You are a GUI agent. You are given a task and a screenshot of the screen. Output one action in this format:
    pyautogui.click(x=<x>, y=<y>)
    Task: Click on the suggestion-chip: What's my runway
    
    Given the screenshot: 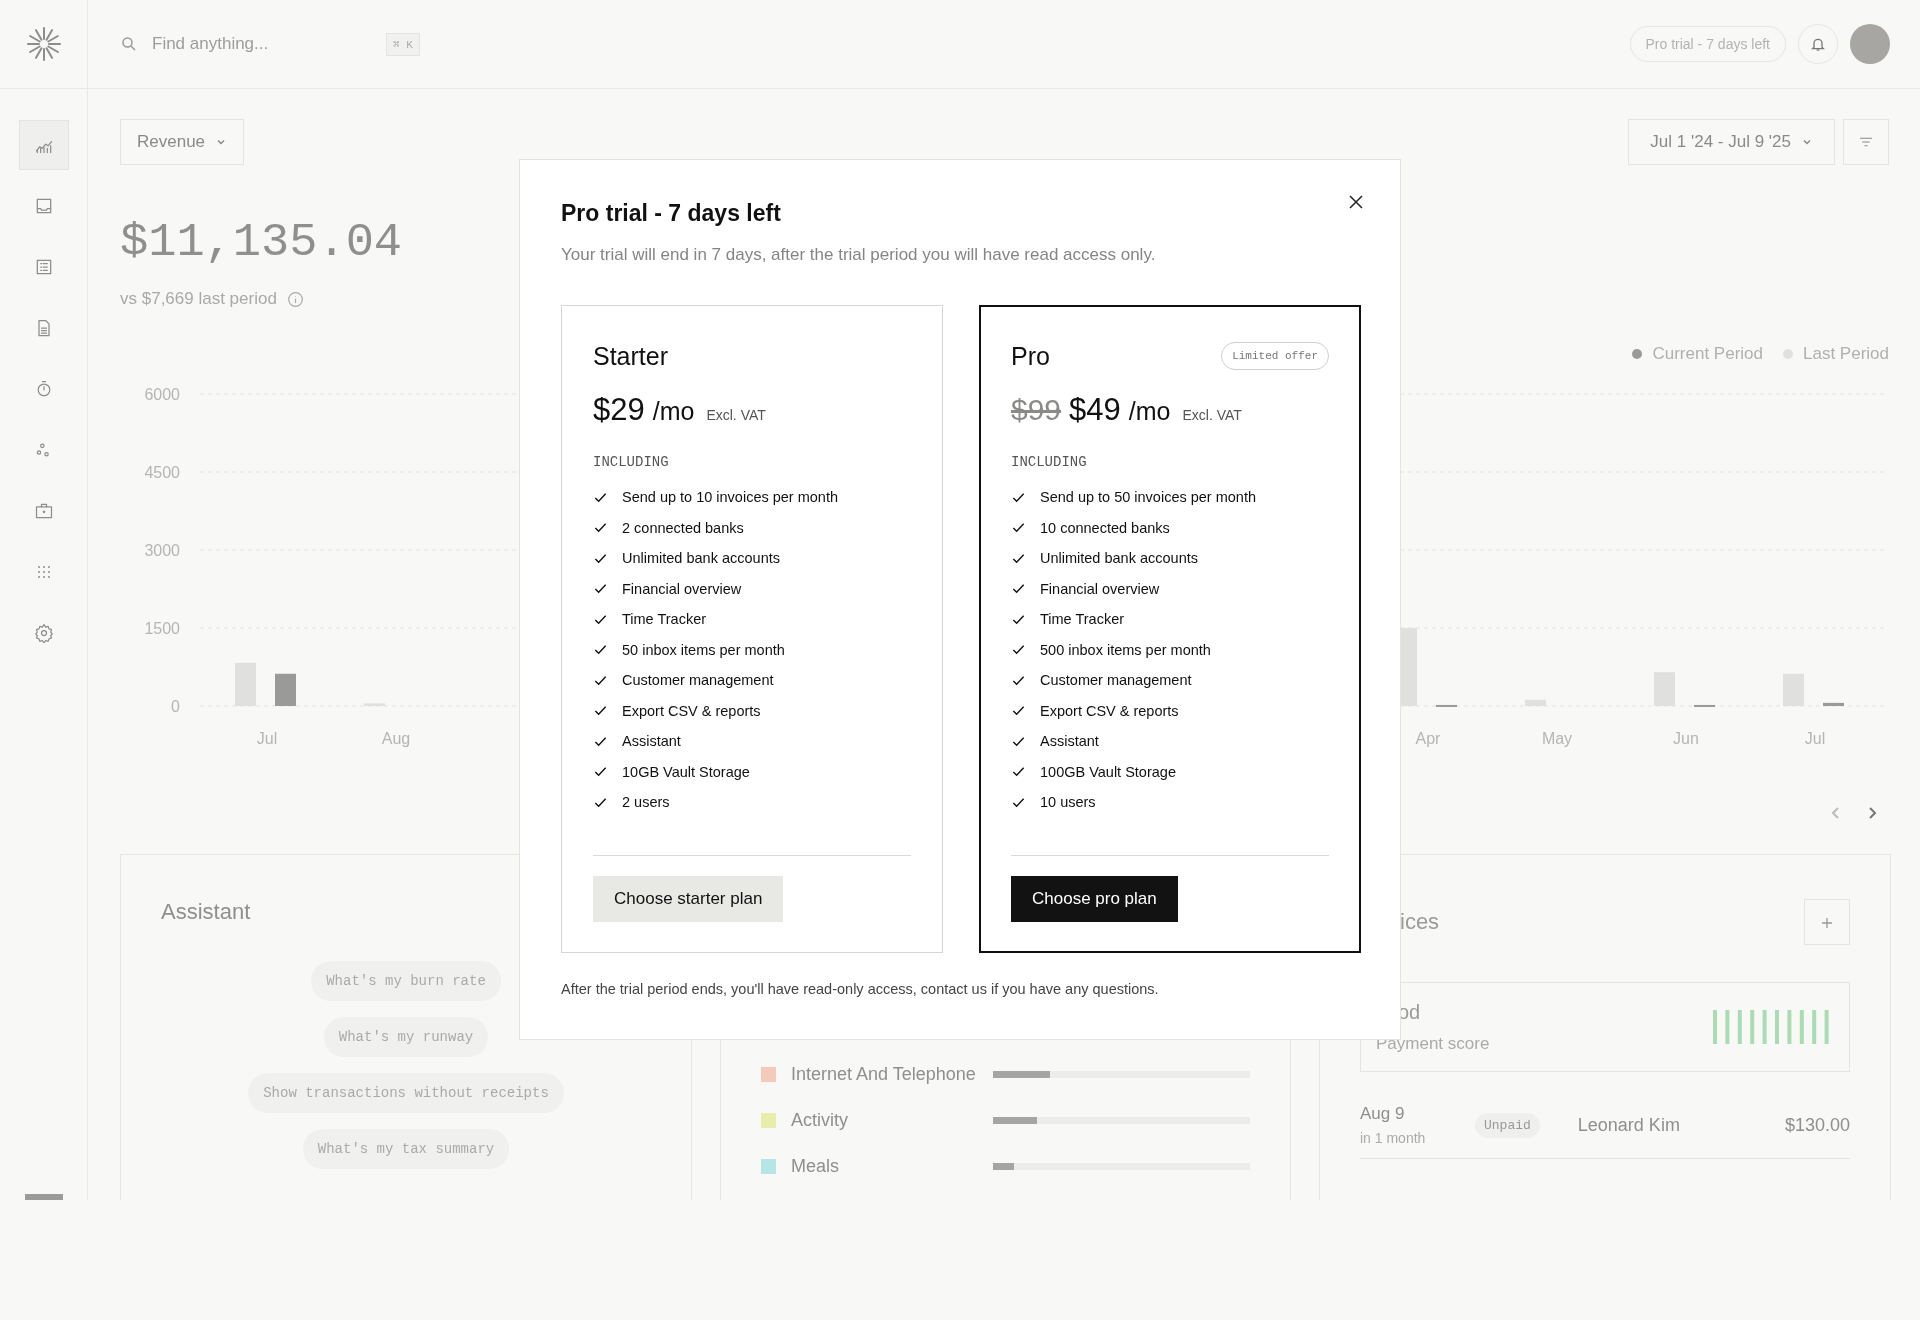 What is the action you would take?
    pyautogui.click(x=406, y=1037)
    